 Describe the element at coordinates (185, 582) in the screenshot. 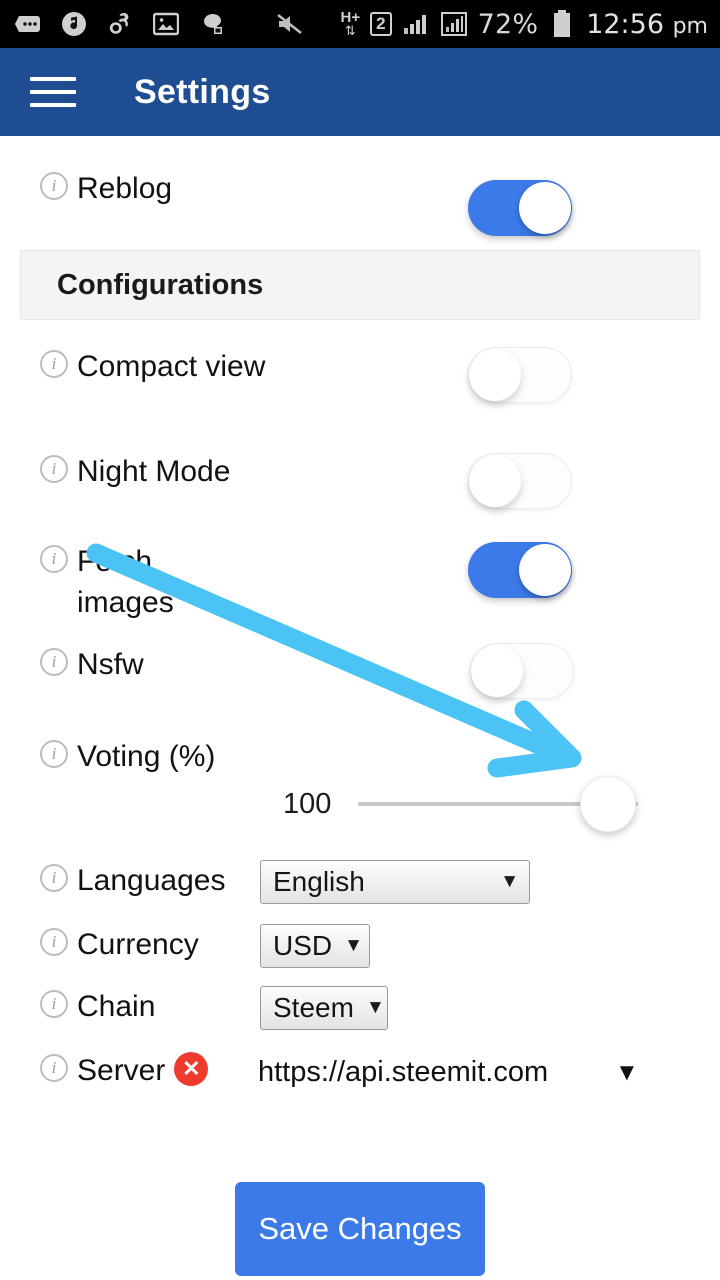

I see `fetch-images-label-group: i Fetch images` at that location.